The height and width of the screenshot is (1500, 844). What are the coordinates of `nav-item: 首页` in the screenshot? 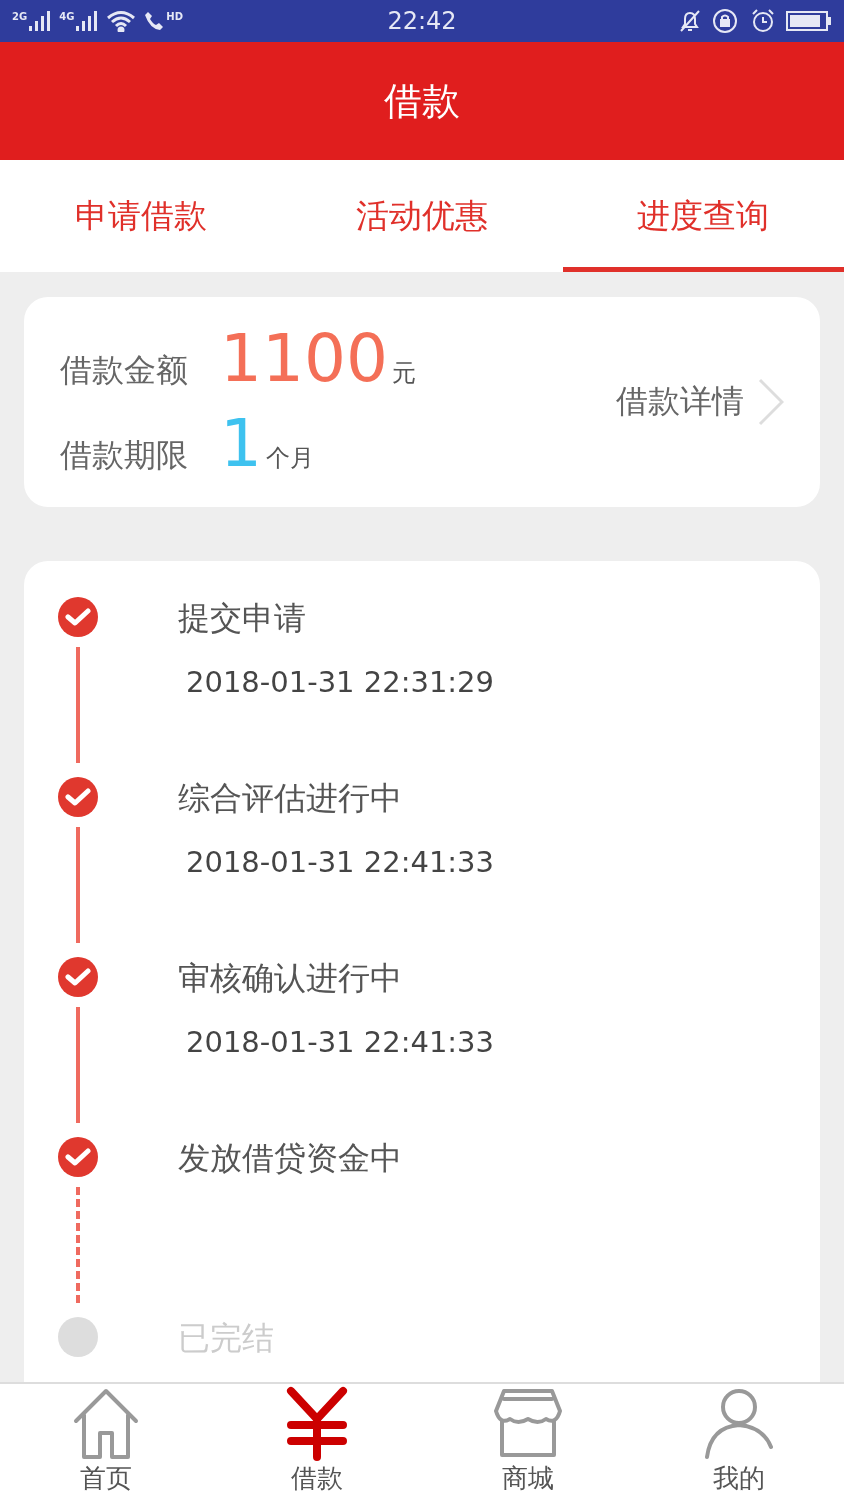 It's located at (105, 1442).